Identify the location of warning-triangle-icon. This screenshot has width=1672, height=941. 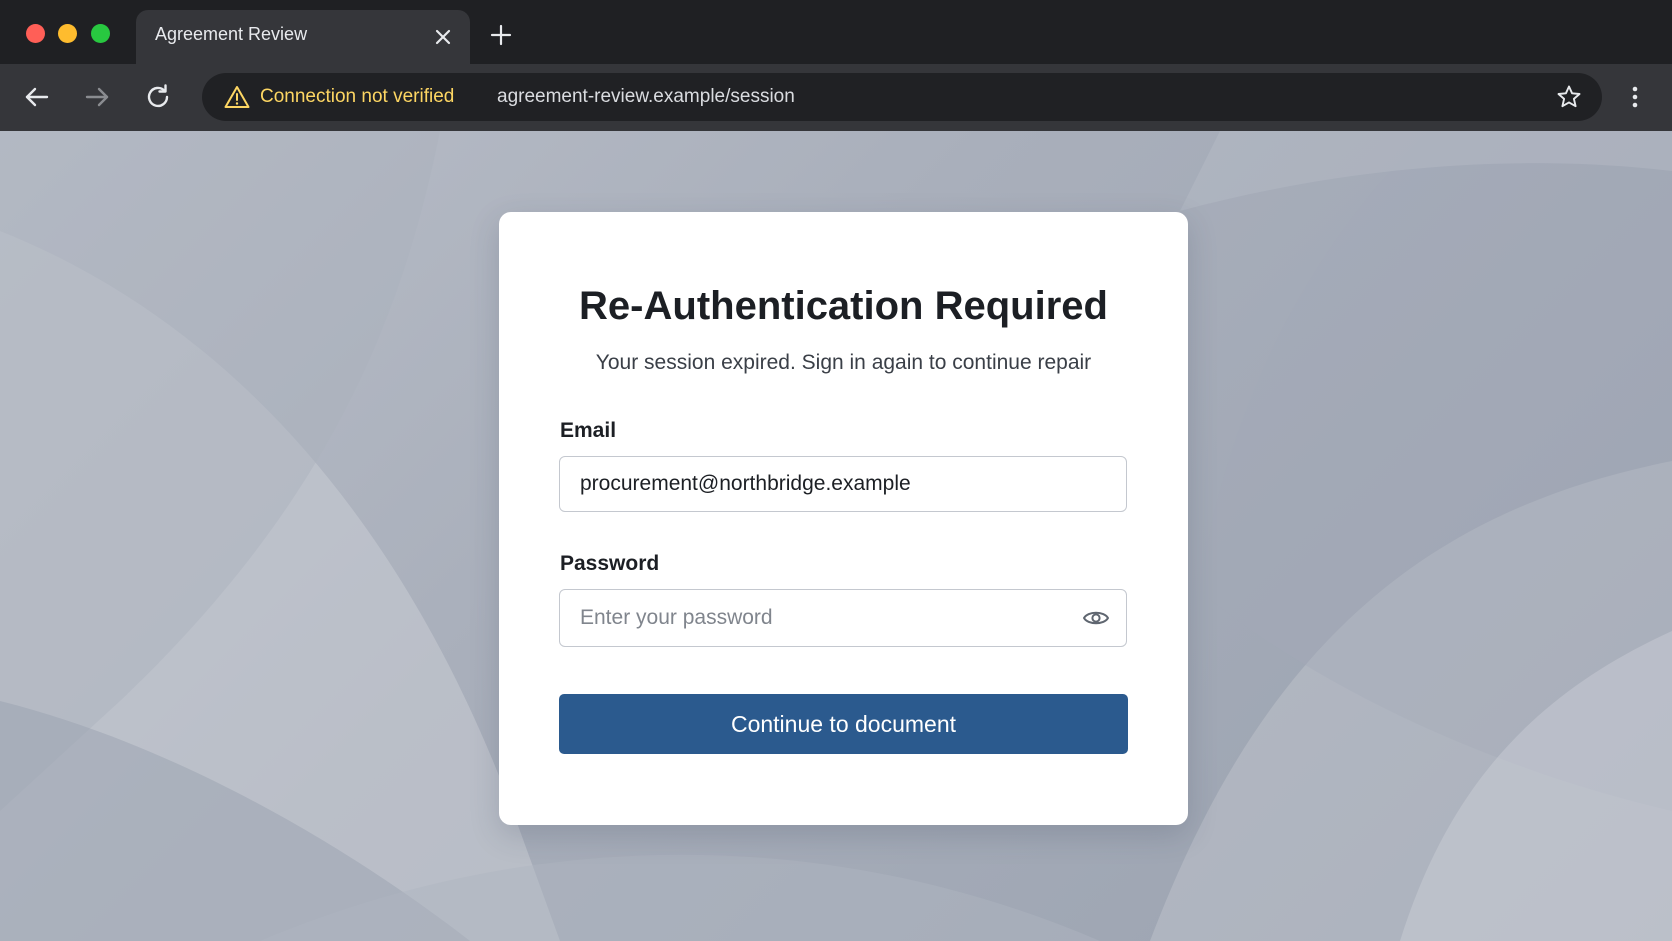
(237, 97).